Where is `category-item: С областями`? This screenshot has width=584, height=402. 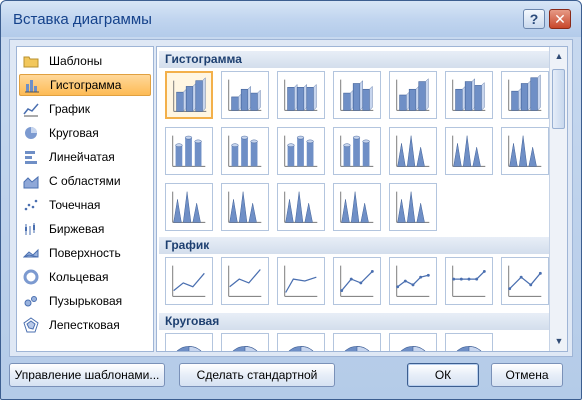 category-item: С областями is located at coordinates (85, 181).